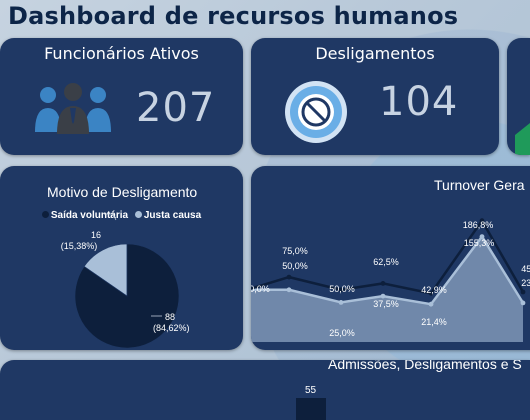 This screenshot has height=420, width=530. I want to click on kpi-label-dismissals: Desligamentos, so click(375, 53).